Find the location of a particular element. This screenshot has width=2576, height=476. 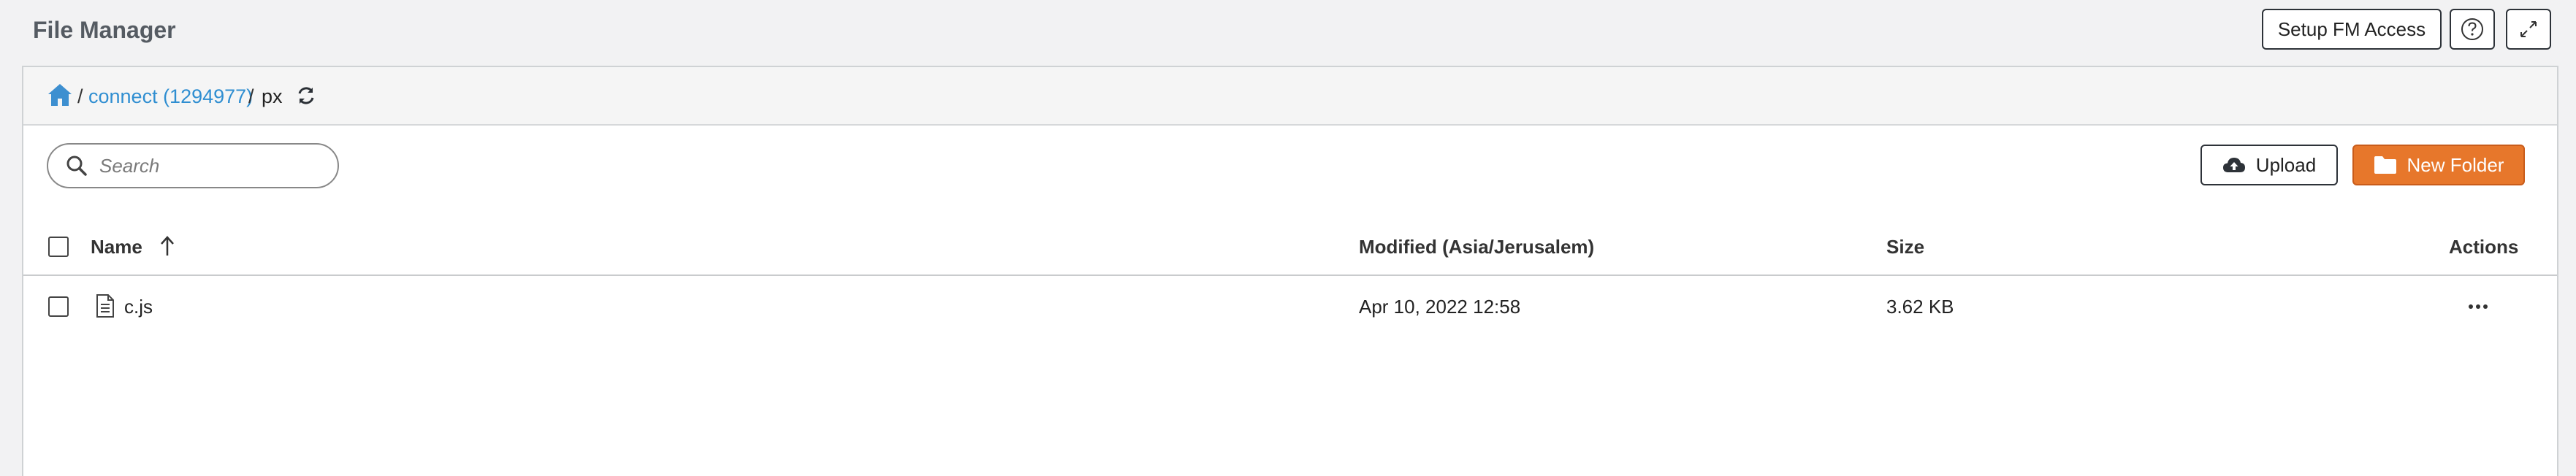

folder-icon is located at coordinates (2385, 165).